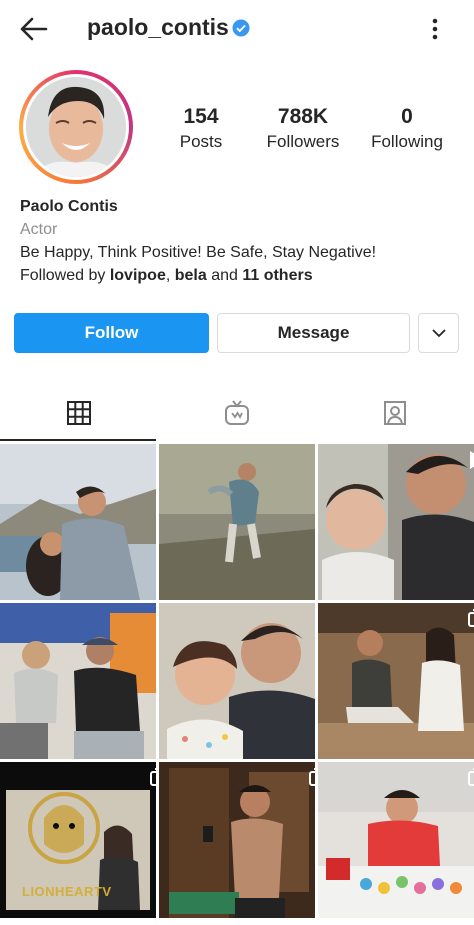 This screenshot has height=925, width=474. Describe the element at coordinates (313, 333) in the screenshot. I see `message-button: Message` at that location.